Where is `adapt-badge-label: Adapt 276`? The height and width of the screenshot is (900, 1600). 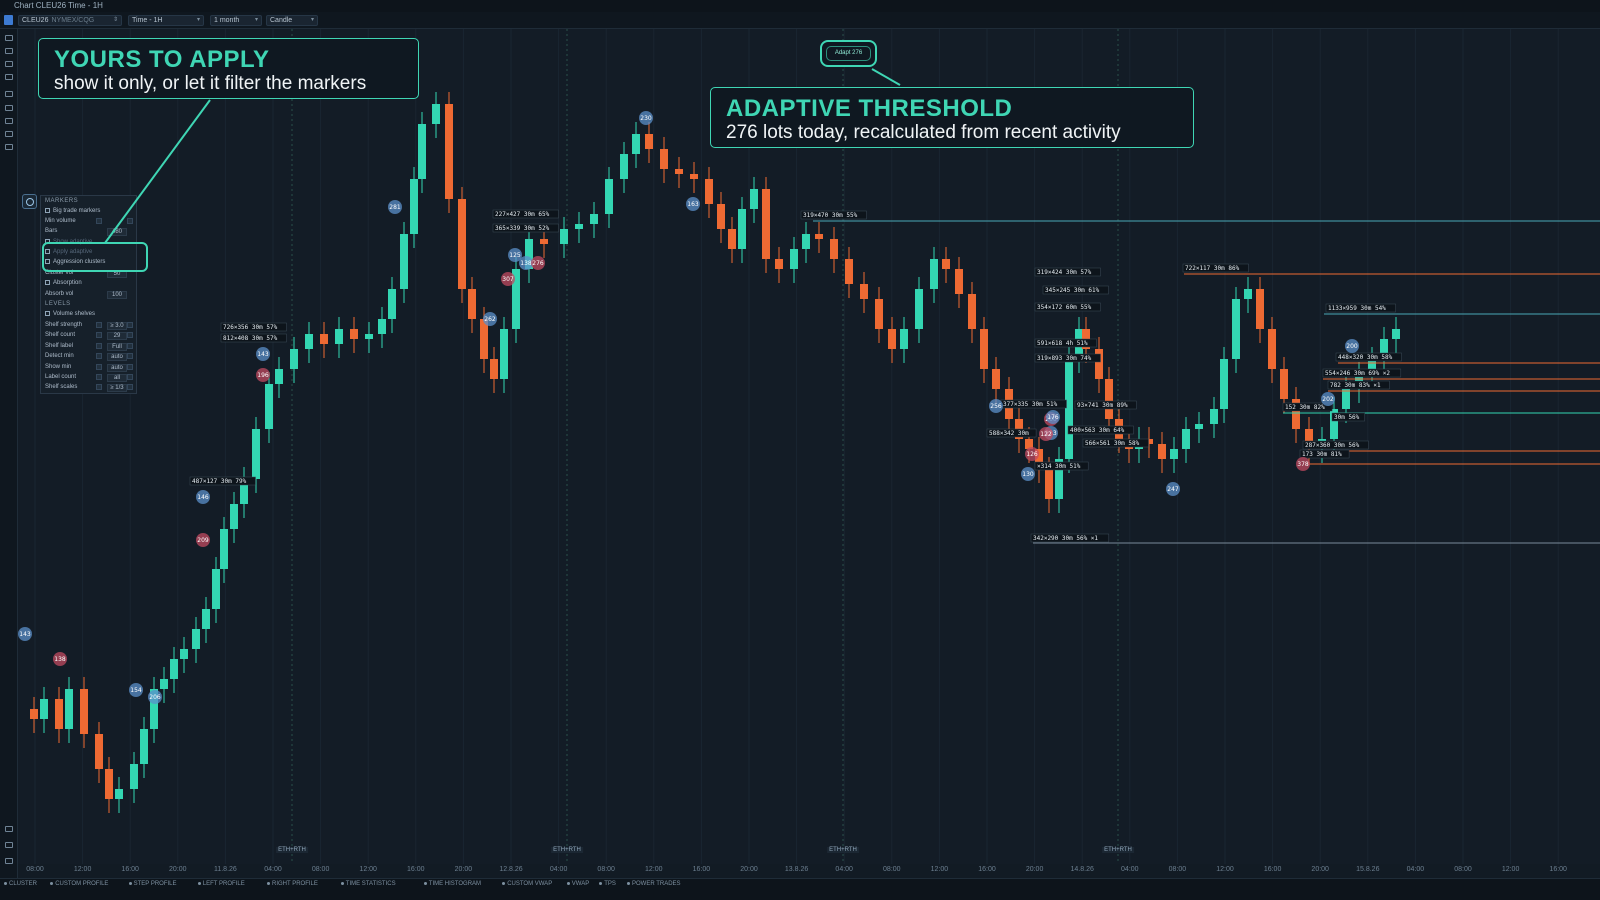
adapt-badge-label: Adapt 276 is located at coordinates (848, 53).